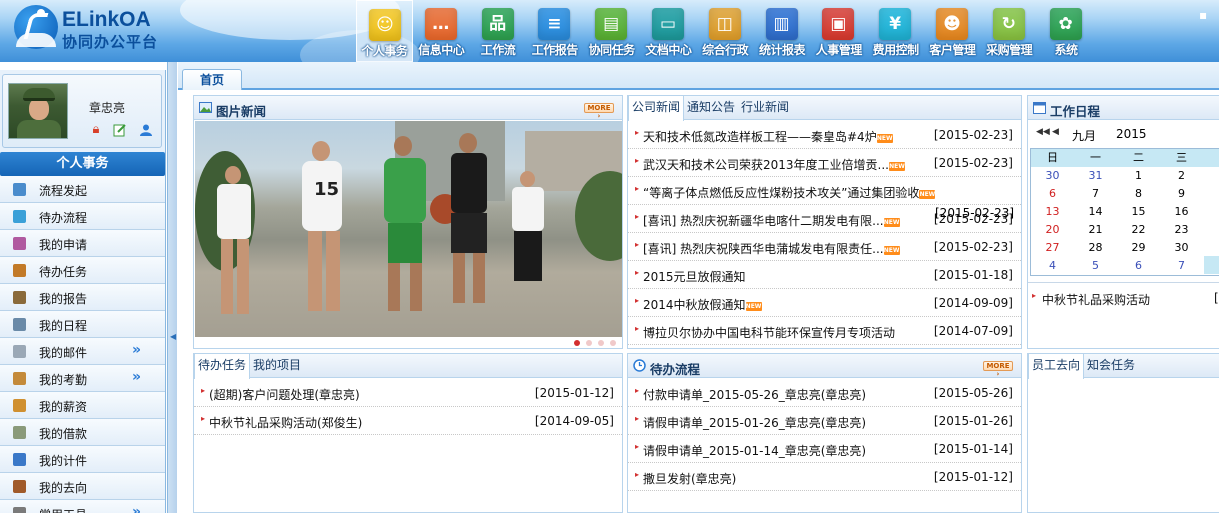 The image size is (1219, 513). I want to click on menu-item-salary: 我的薪资, so click(82, 405).